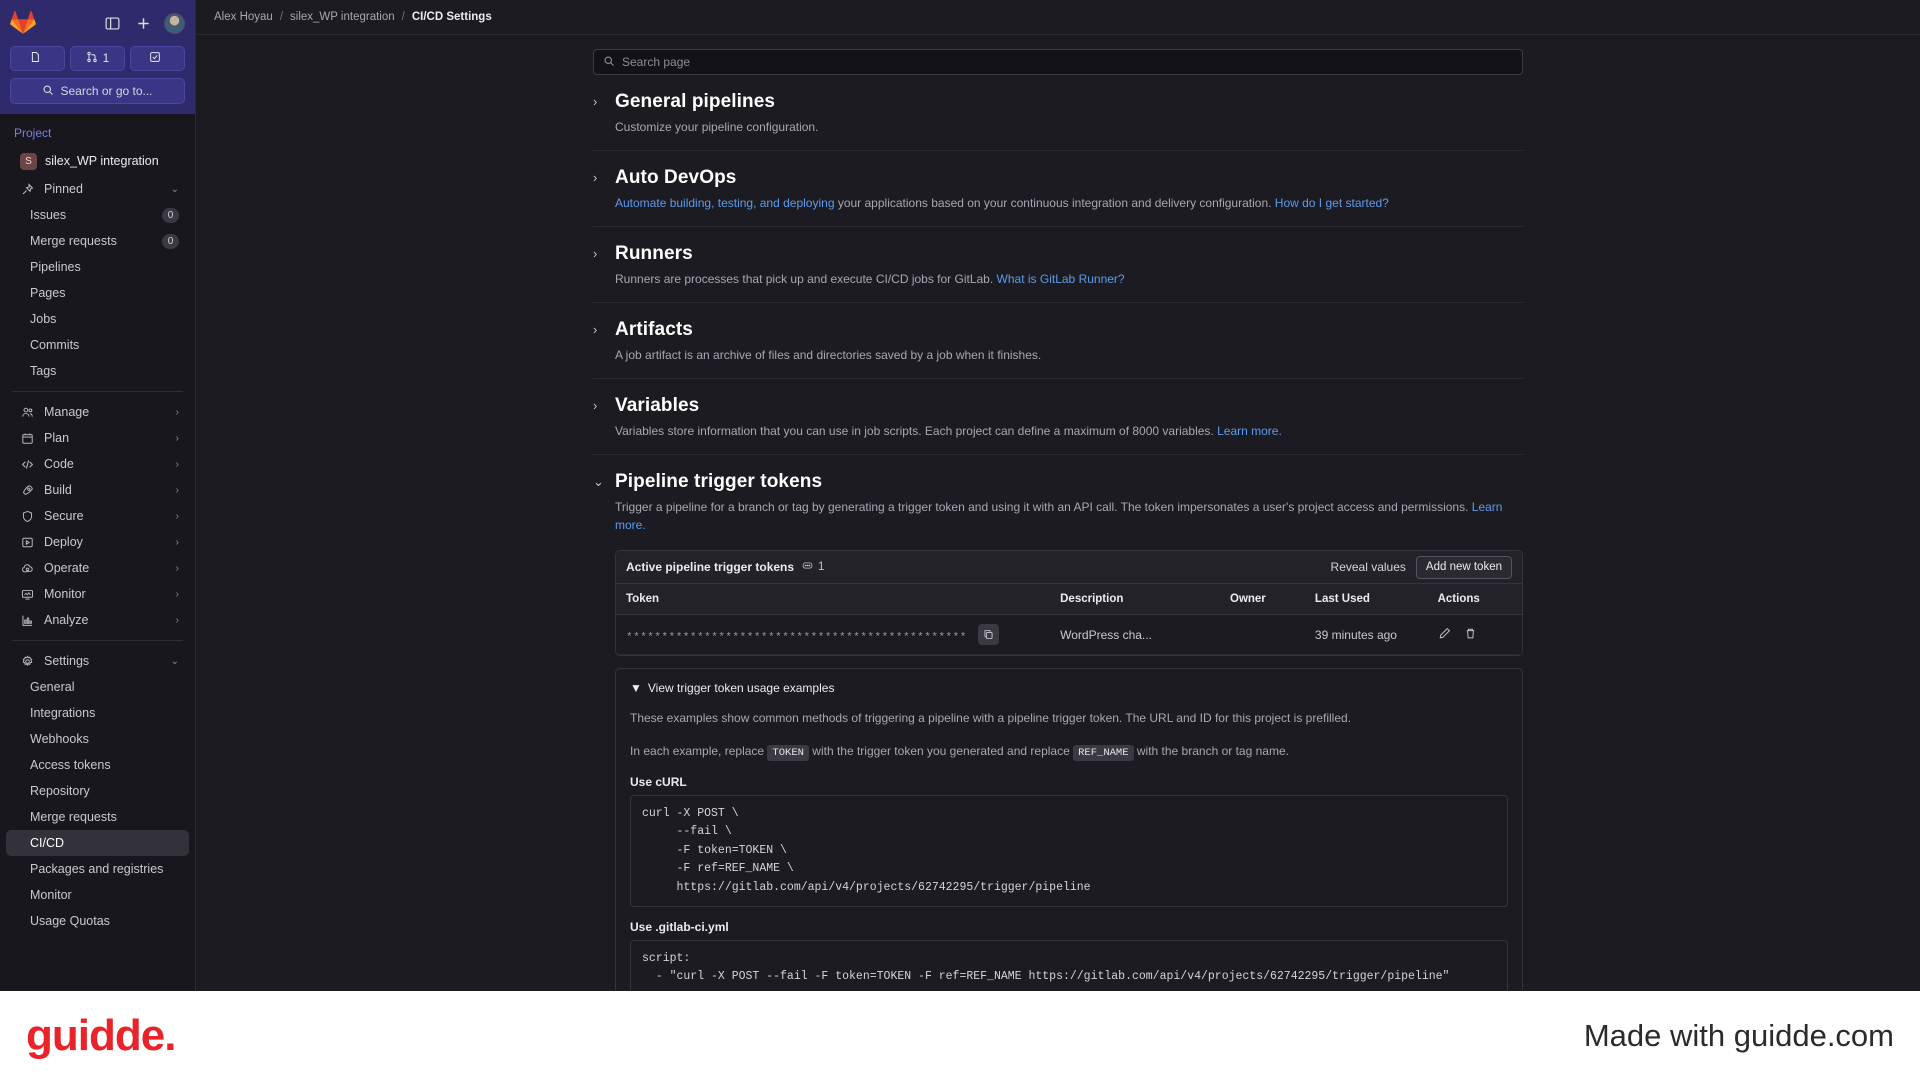 This screenshot has height=1080, width=1920. Describe the element at coordinates (97, 895) in the screenshot. I see `sidebar-item-settings-monitor: Monitor` at that location.